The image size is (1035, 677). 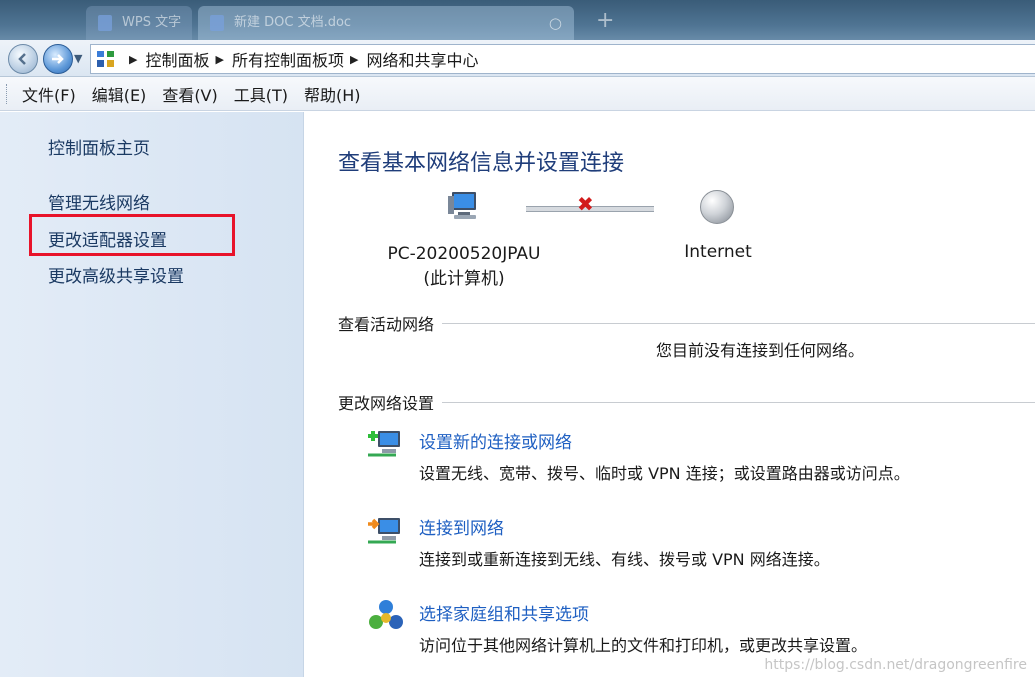 I want to click on setup-connection-link: 设置新的连接或网络, so click(x=495, y=440).